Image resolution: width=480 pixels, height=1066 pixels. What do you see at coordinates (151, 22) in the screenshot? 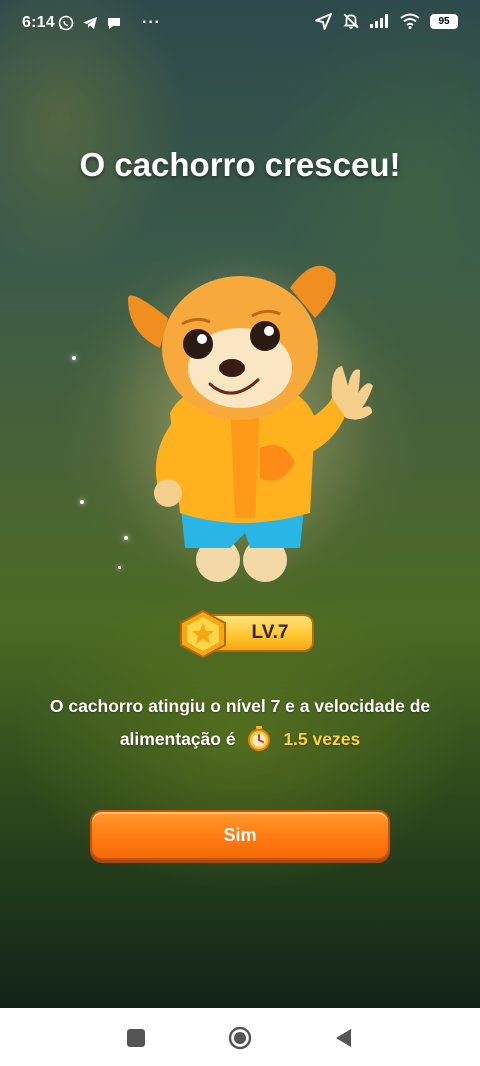
I see `more-notifications: ···` at bounding box center [151, 22].